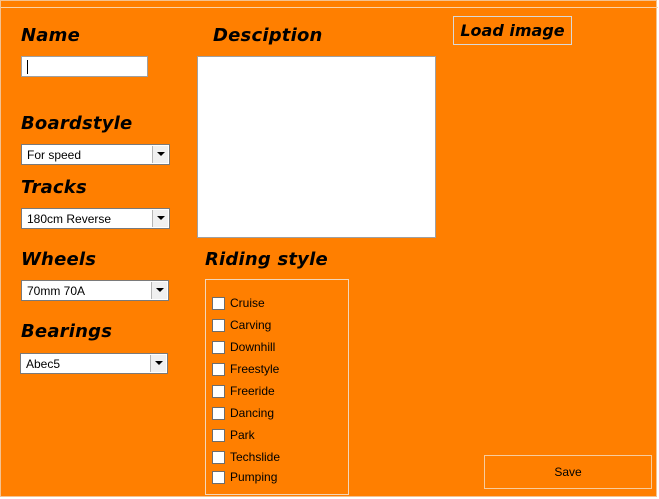  I want to click on tracks-label: Tracks, so click(54, 187).